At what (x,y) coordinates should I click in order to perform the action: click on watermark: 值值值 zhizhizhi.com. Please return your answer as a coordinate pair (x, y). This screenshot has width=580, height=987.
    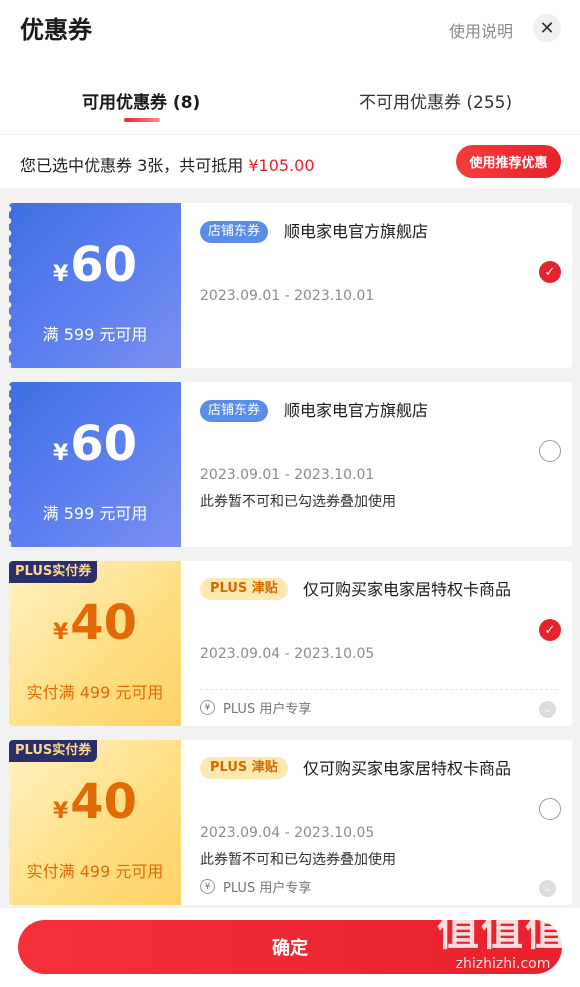
    Looking at the image, I should click on (503, 946).